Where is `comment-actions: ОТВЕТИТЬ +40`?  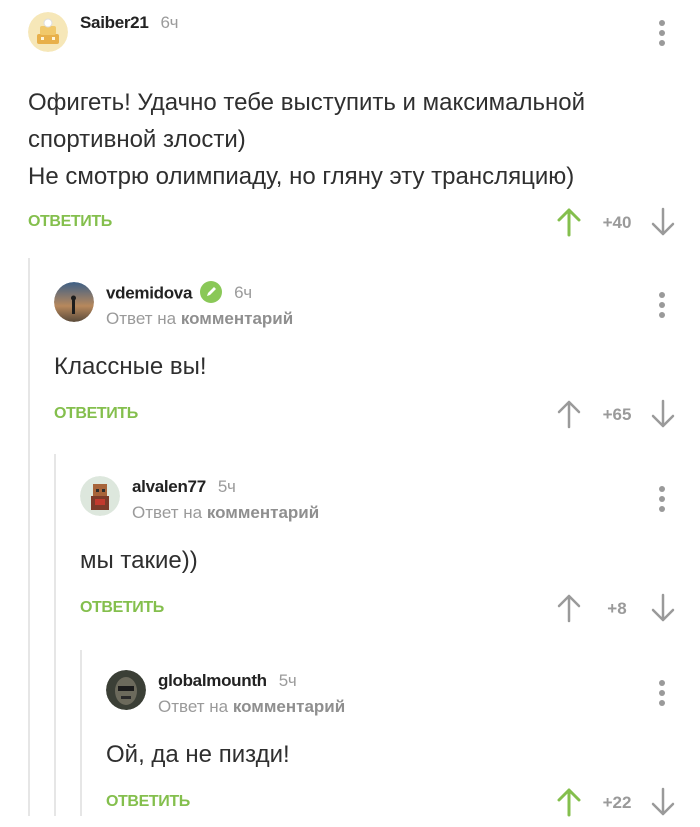
comment-actions: ОТВЕТИТЬ +40 is located at coordinates (364, 227).